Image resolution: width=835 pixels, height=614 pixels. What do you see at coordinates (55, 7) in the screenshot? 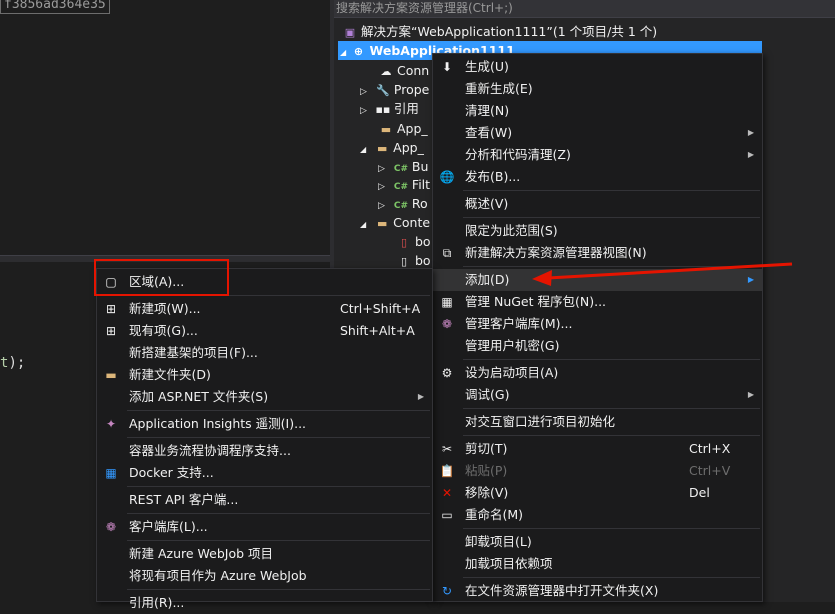
I see `hash-text: f3856ad364e35` at bounding box center [55, 7].